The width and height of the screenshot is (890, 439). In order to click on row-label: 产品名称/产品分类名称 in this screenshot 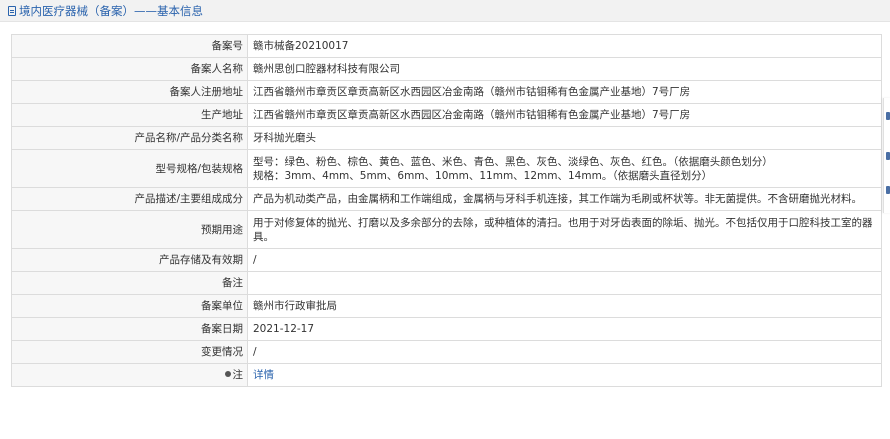, I will do `click(129, 138)`.